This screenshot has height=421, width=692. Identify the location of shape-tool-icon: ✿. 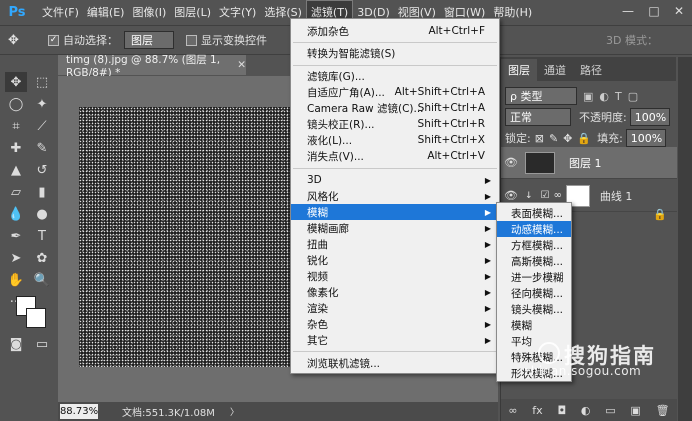
(42, 258).